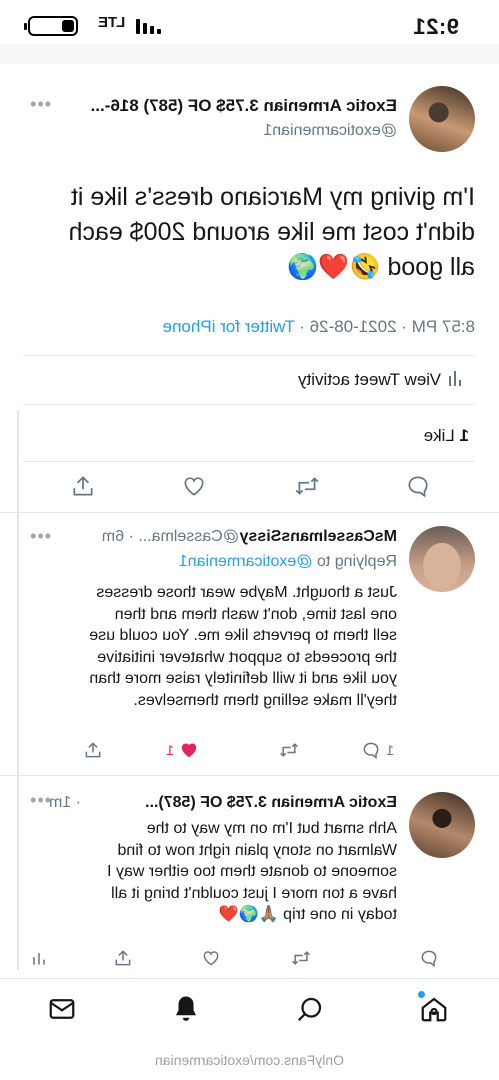  What do you see at coordinates (354, 561) in the screenshot?
I see `replying-prefix: Replying to` at bounding box center [354, 561].